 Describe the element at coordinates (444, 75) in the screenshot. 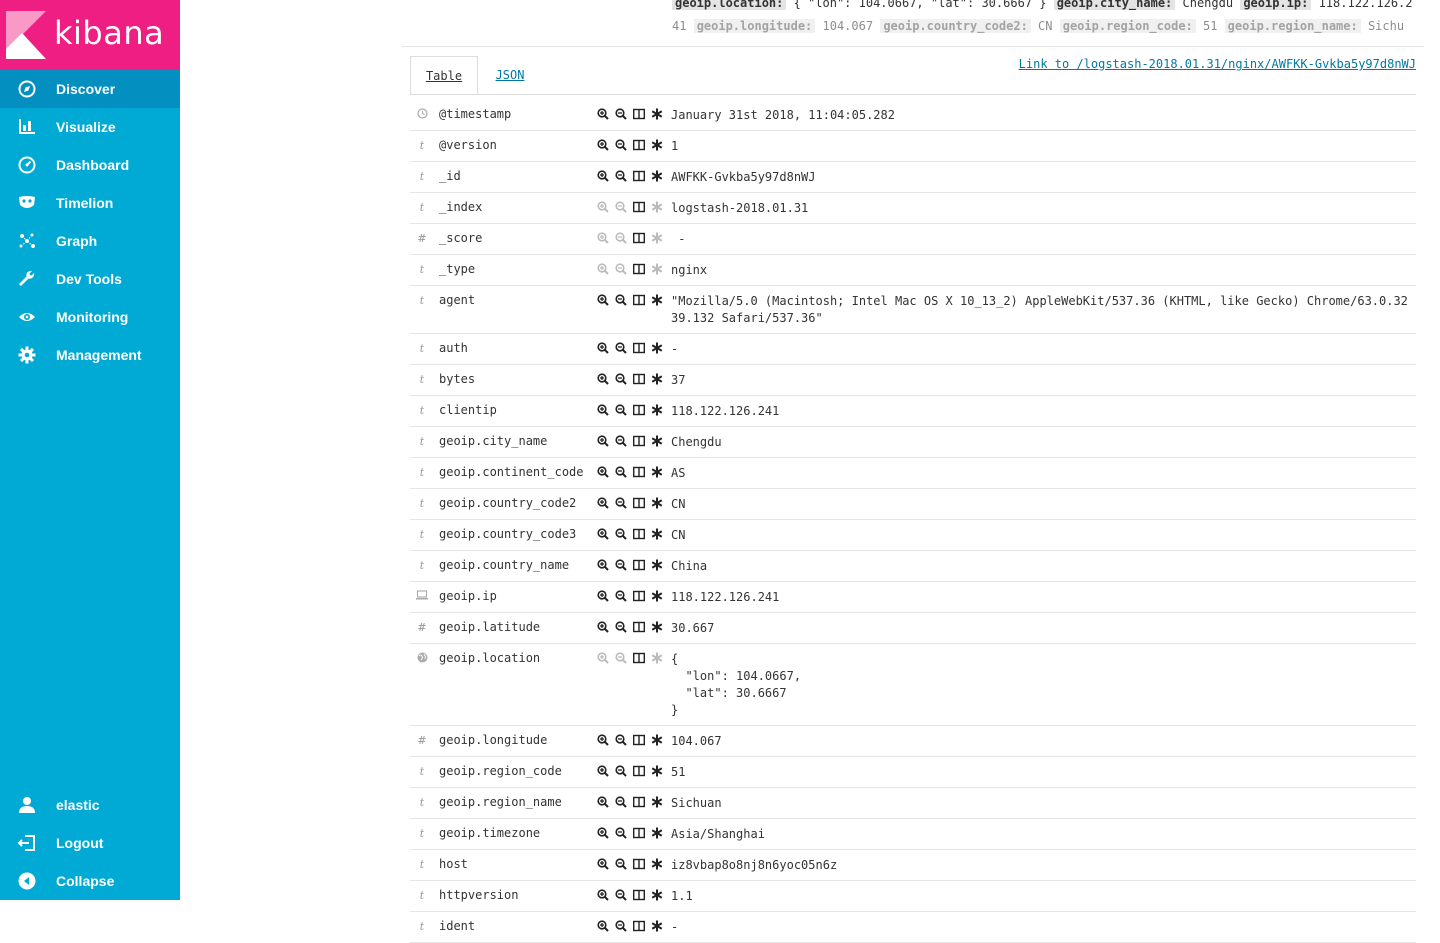

I see `tab-table: Table` at that location.